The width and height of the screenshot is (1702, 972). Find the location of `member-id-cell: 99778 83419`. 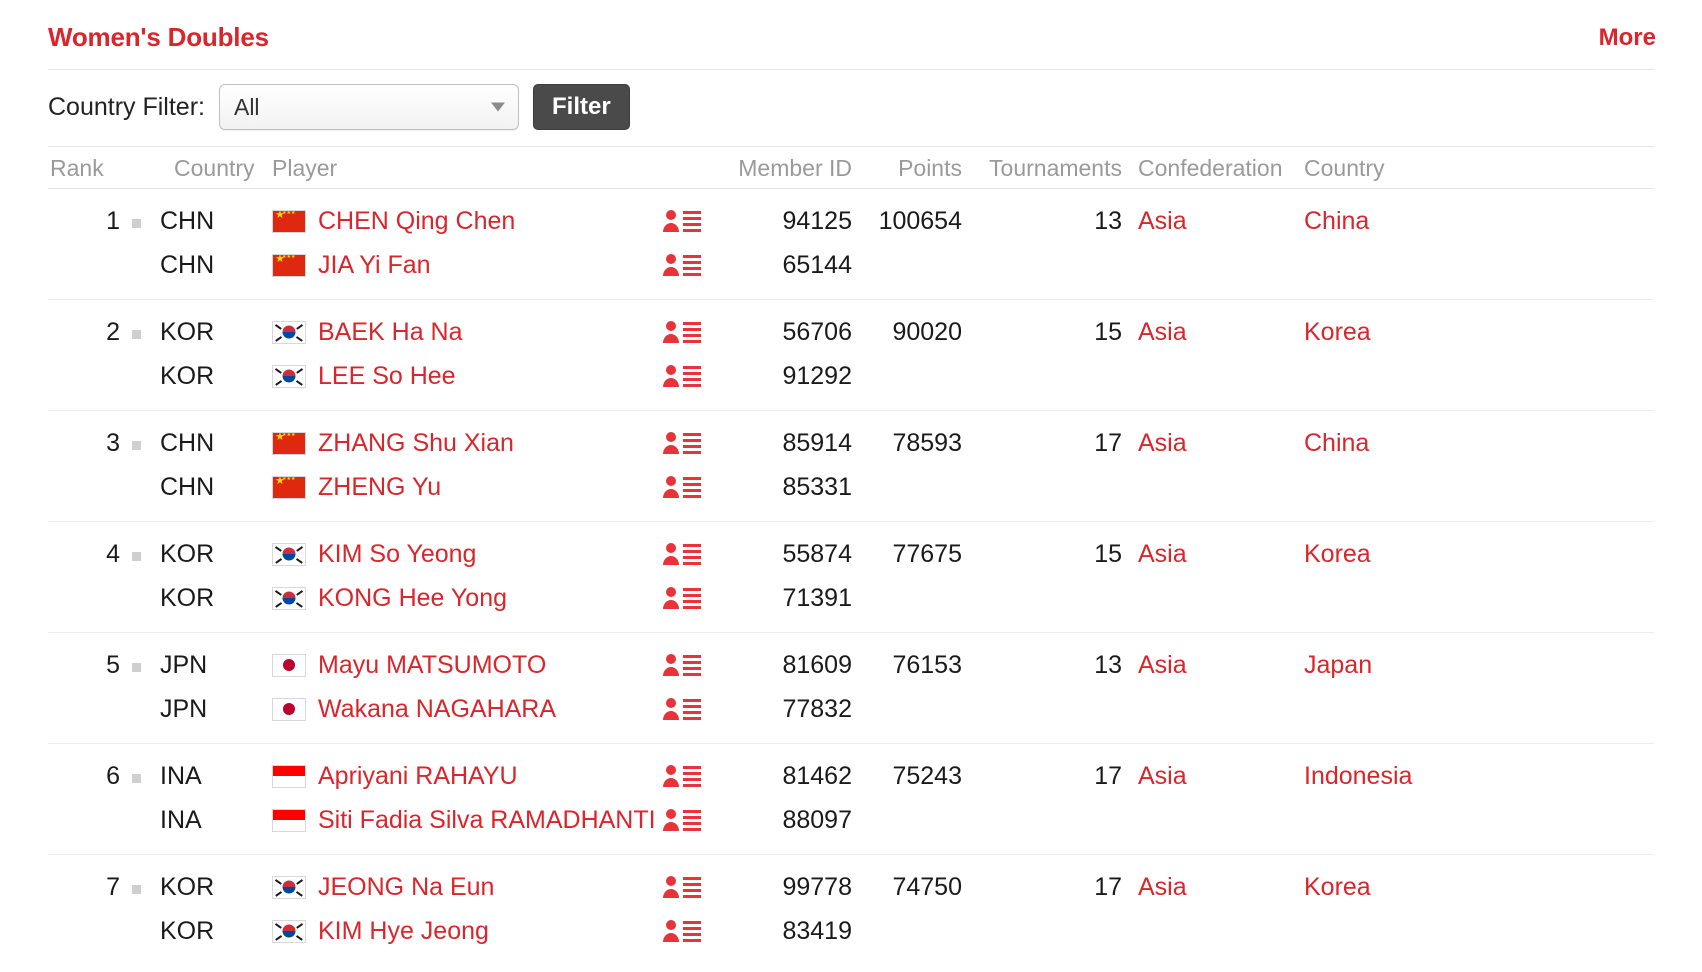

member-id-cell: 99778 83419 is located at coordinates (793, 909).